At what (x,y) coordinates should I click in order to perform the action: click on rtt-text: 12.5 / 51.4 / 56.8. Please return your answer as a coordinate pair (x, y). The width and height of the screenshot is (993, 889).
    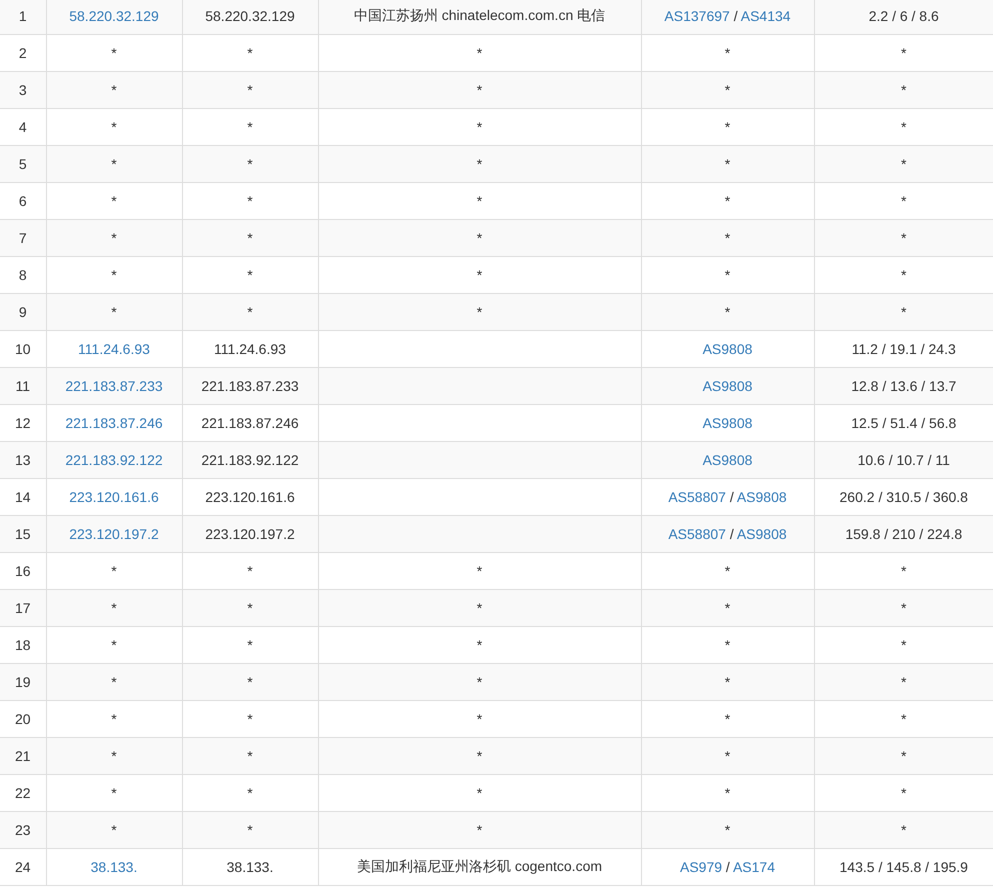
    Looking at the image, I should click on (903, 423).